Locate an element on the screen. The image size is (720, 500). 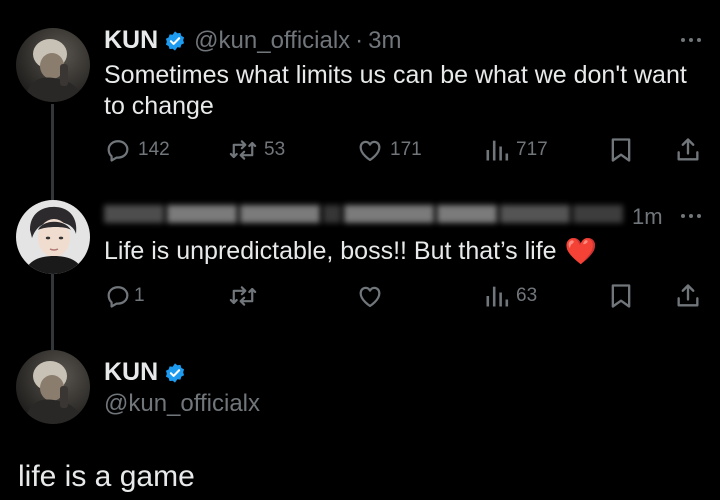
main-tweet-header: KUN is located at coordinates (145, 372).